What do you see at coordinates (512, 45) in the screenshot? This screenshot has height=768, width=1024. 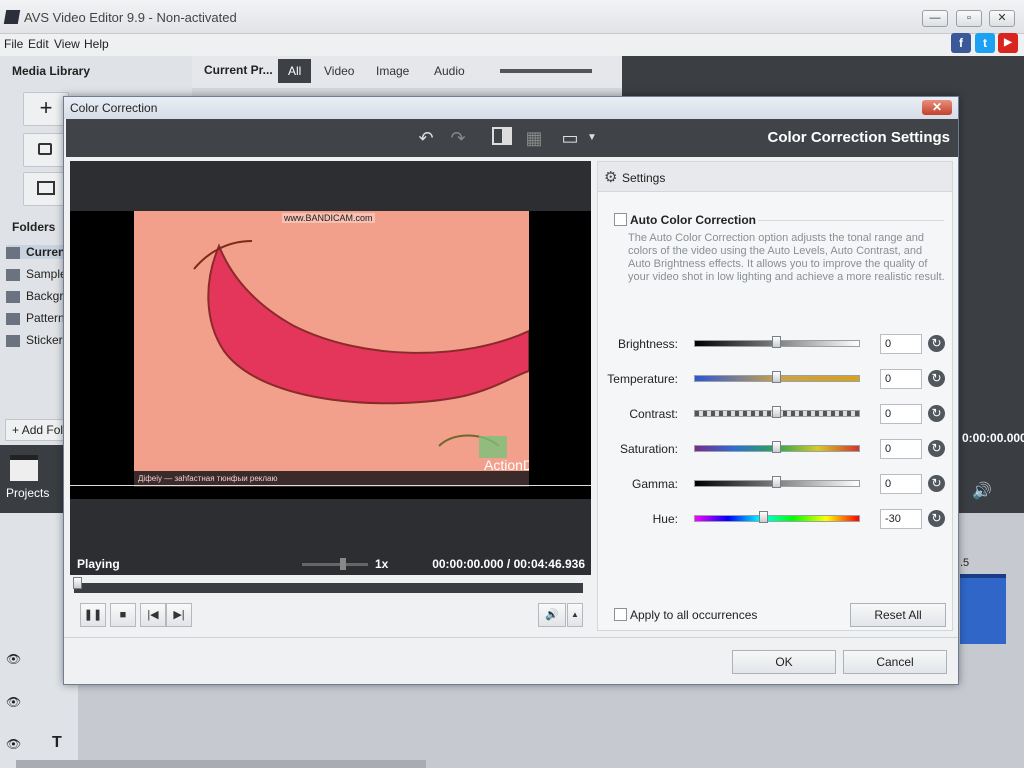 I see `menu-bar: File Edit View Help` at bounding box center [512, 45].